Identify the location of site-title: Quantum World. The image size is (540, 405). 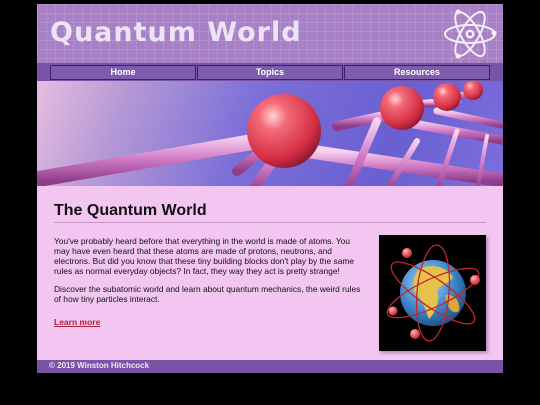
(176, 32).